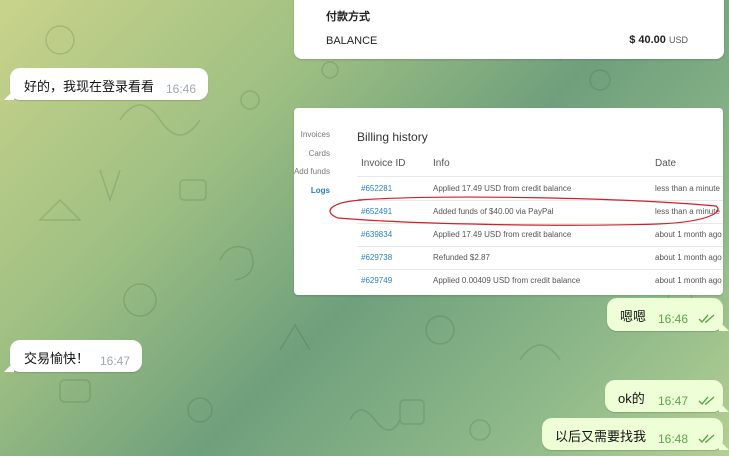 The height and width of the screenshot is (456, 729). What do you see at coordinates (89, 86) in the screenshot?
I see `message-text: 好的，我现在登录看看` at bounding box center [89, 86].